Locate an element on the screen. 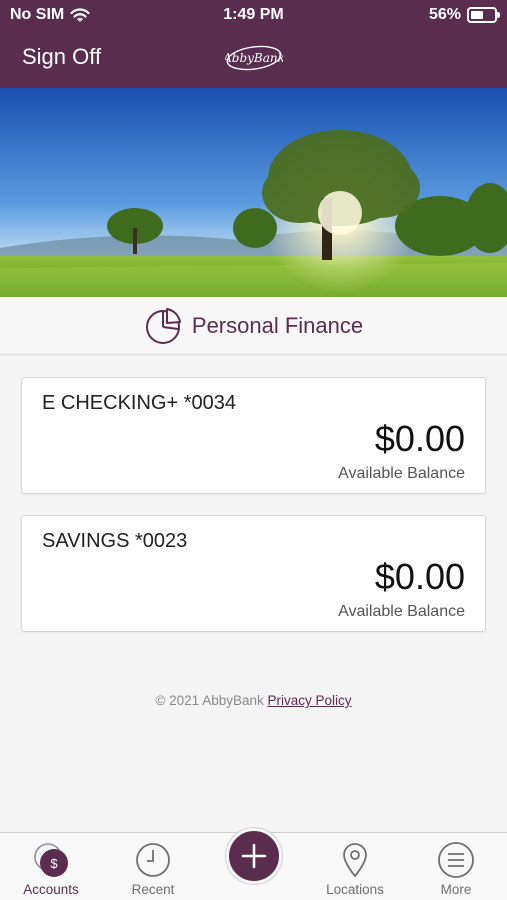  footer-note: © 2021 AbbyBank Privacy Policy is located at coordinates (253, 700).